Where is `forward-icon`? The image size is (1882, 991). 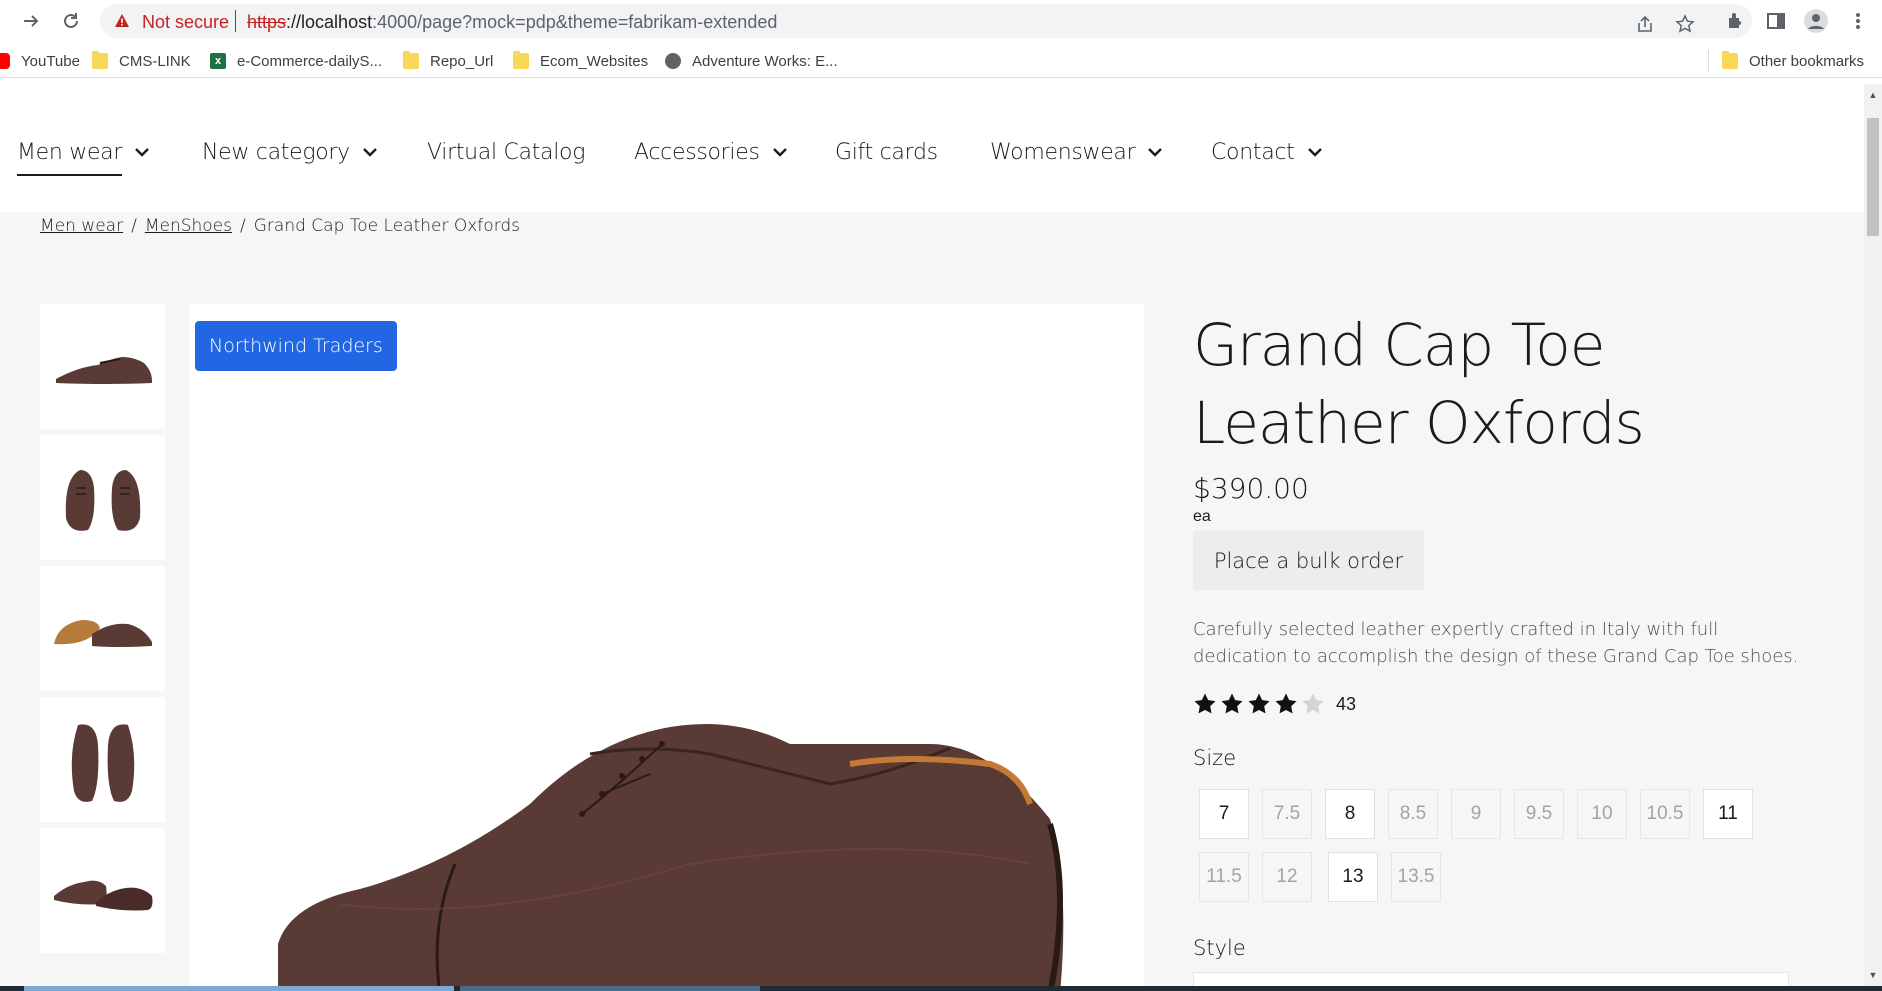 forward-icon is located at coordinates (31, 21).